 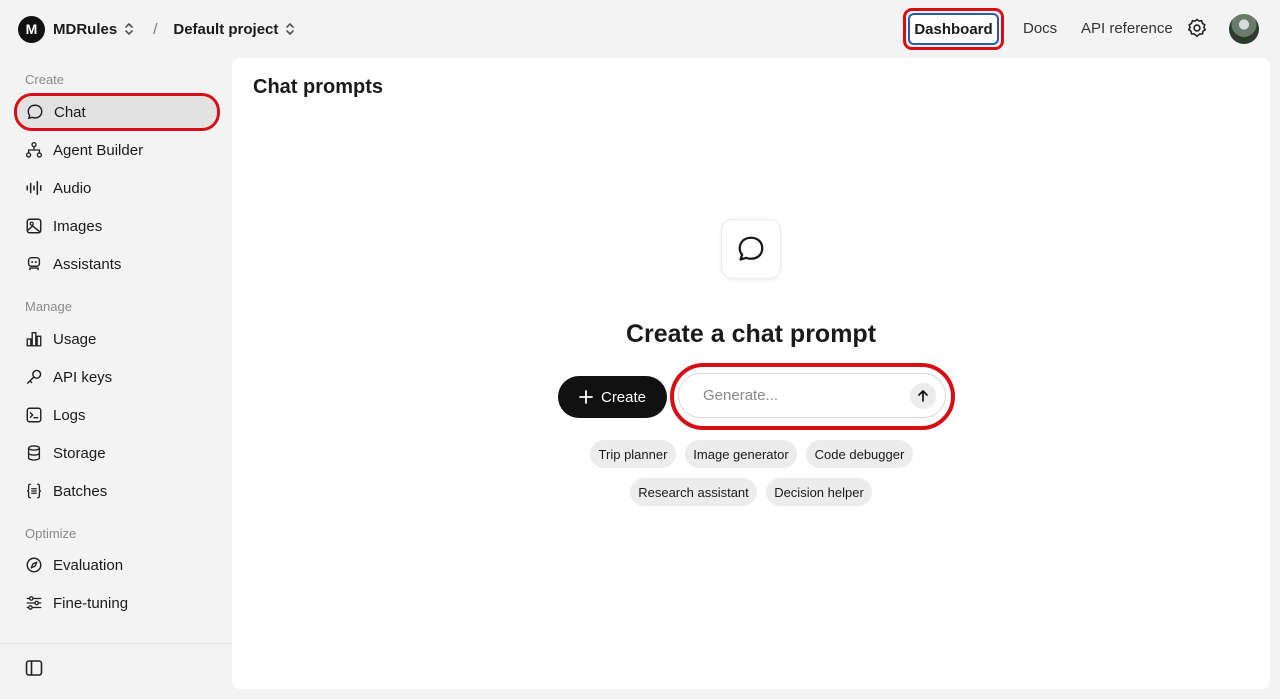 What do you see at coordinates (1127, 28) in the screenshot?
I see `api-reference-link: API reference` at bounding box center [1127, 28].